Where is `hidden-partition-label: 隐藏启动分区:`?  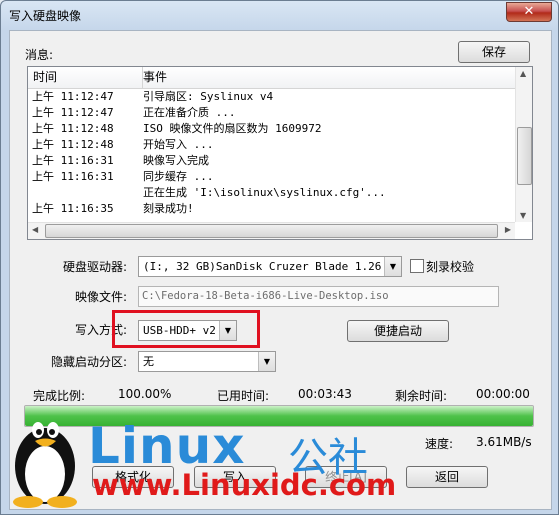 hidden-partition-label: 隐藏启动分区: is located at coordinates (89, 362).